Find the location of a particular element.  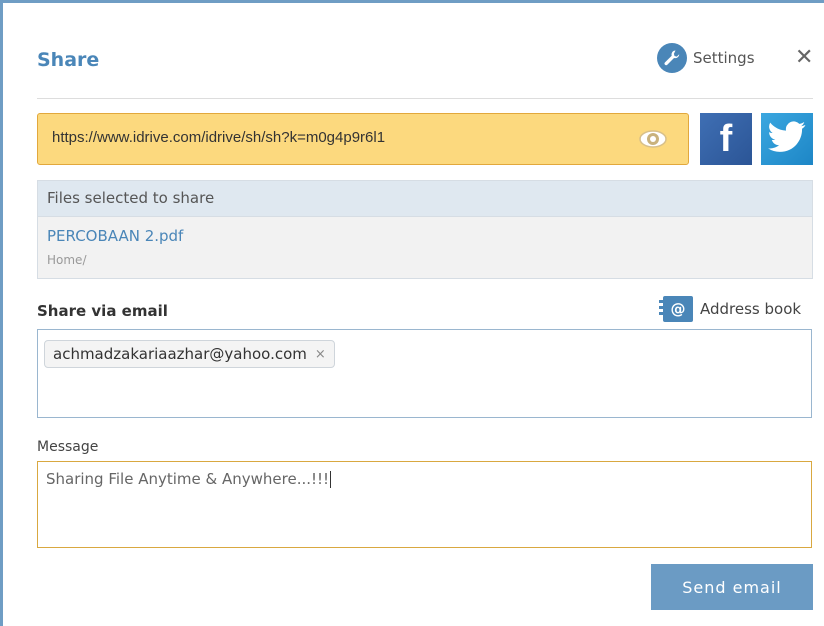

email-recipients-field: achmadzakariaazhar@yahoo.com × is located at coordinates (424, 373).